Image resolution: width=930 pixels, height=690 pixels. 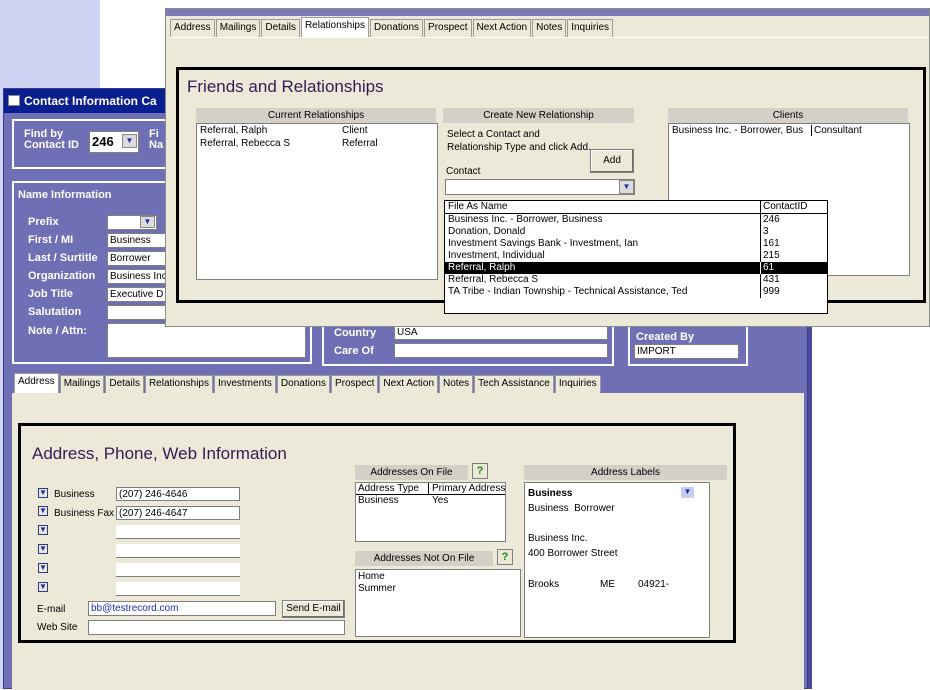 What do you see at coordinates (137, 276) in the screenshot?
I see `organization-input: Business Inc` at bounding box center [137, 276].